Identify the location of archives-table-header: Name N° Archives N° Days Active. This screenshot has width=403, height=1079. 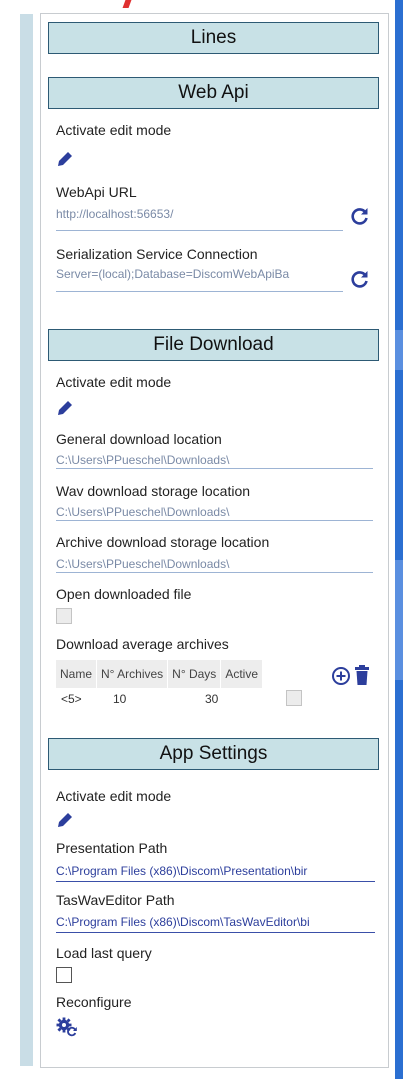
(159, 674).